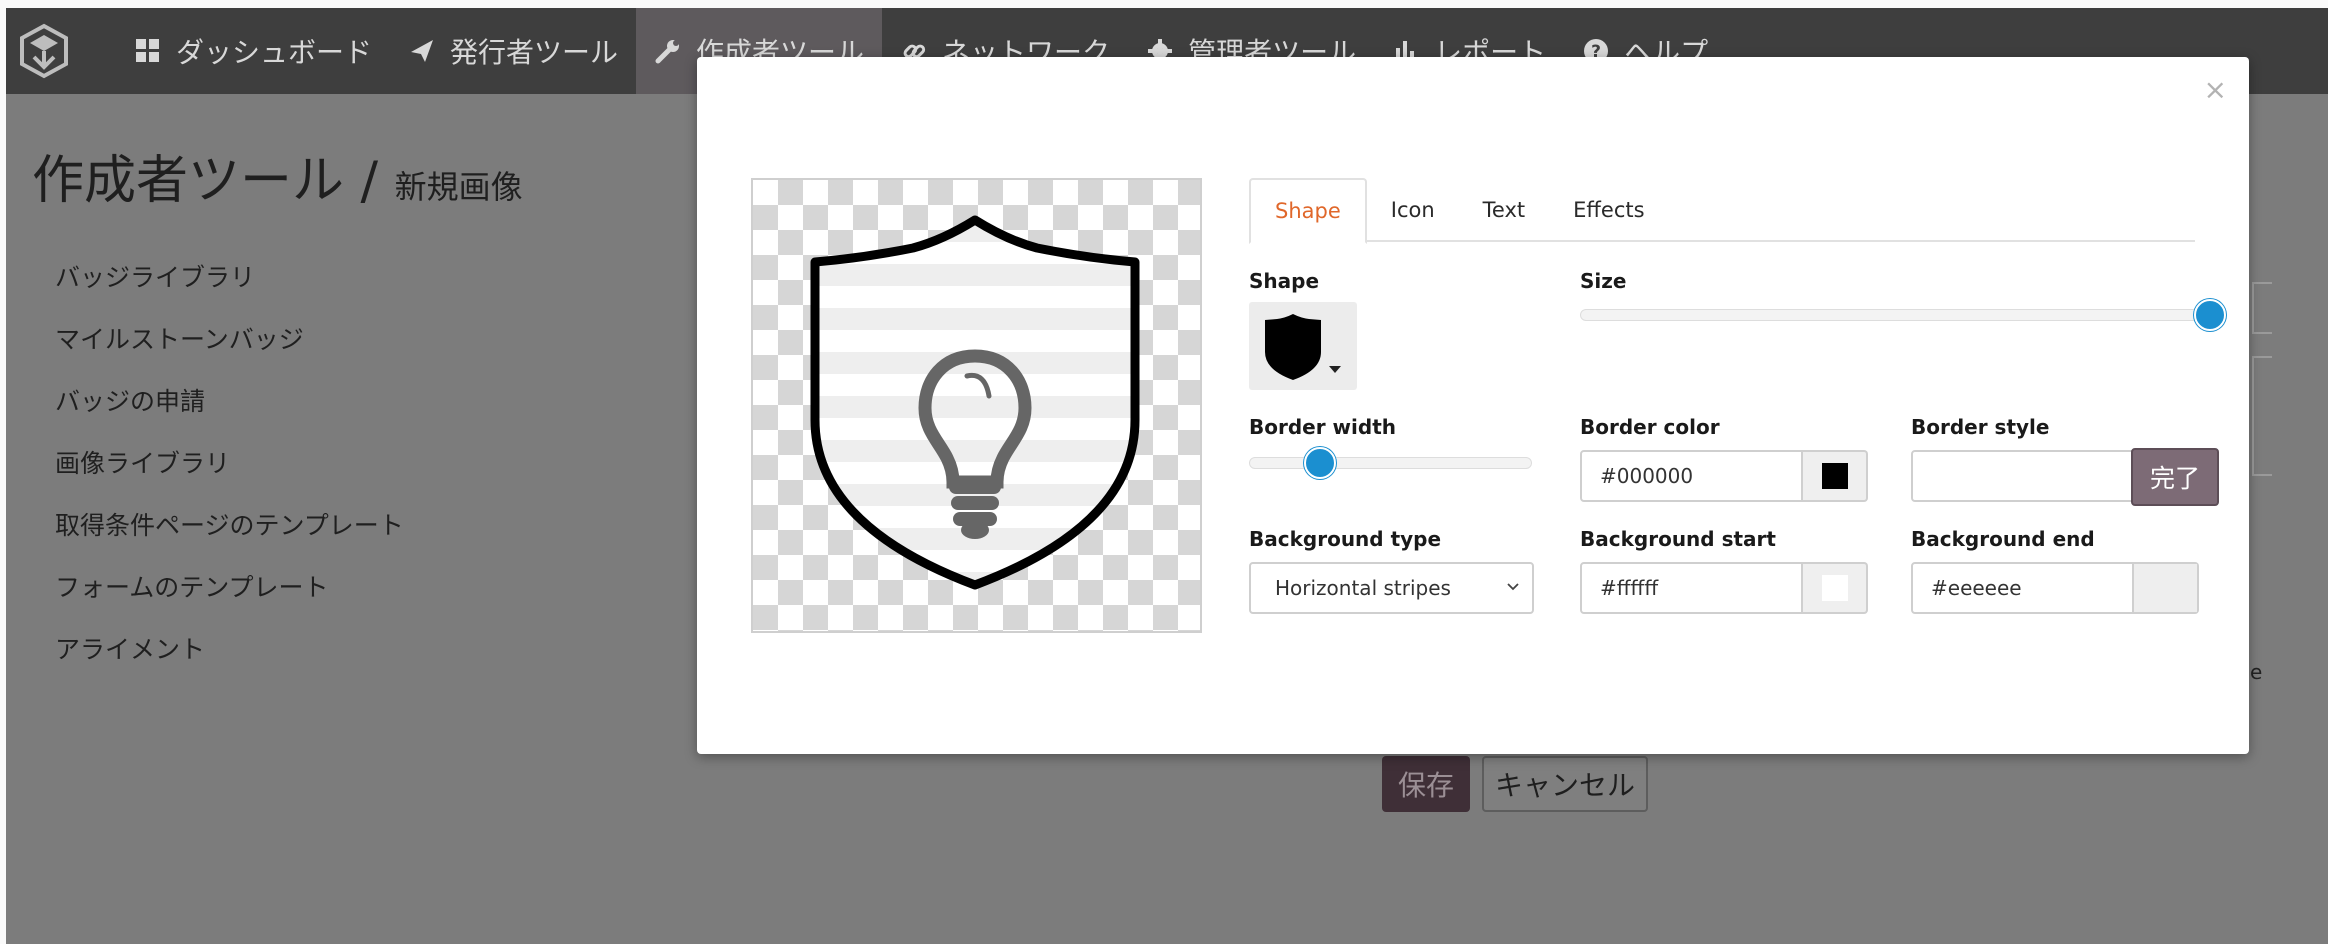 The height and width of the screenshot is (944, 2328). Describe the element at coordinates (1345, 539) in the screenshot. I see `background-type-label: Background type` at that location.